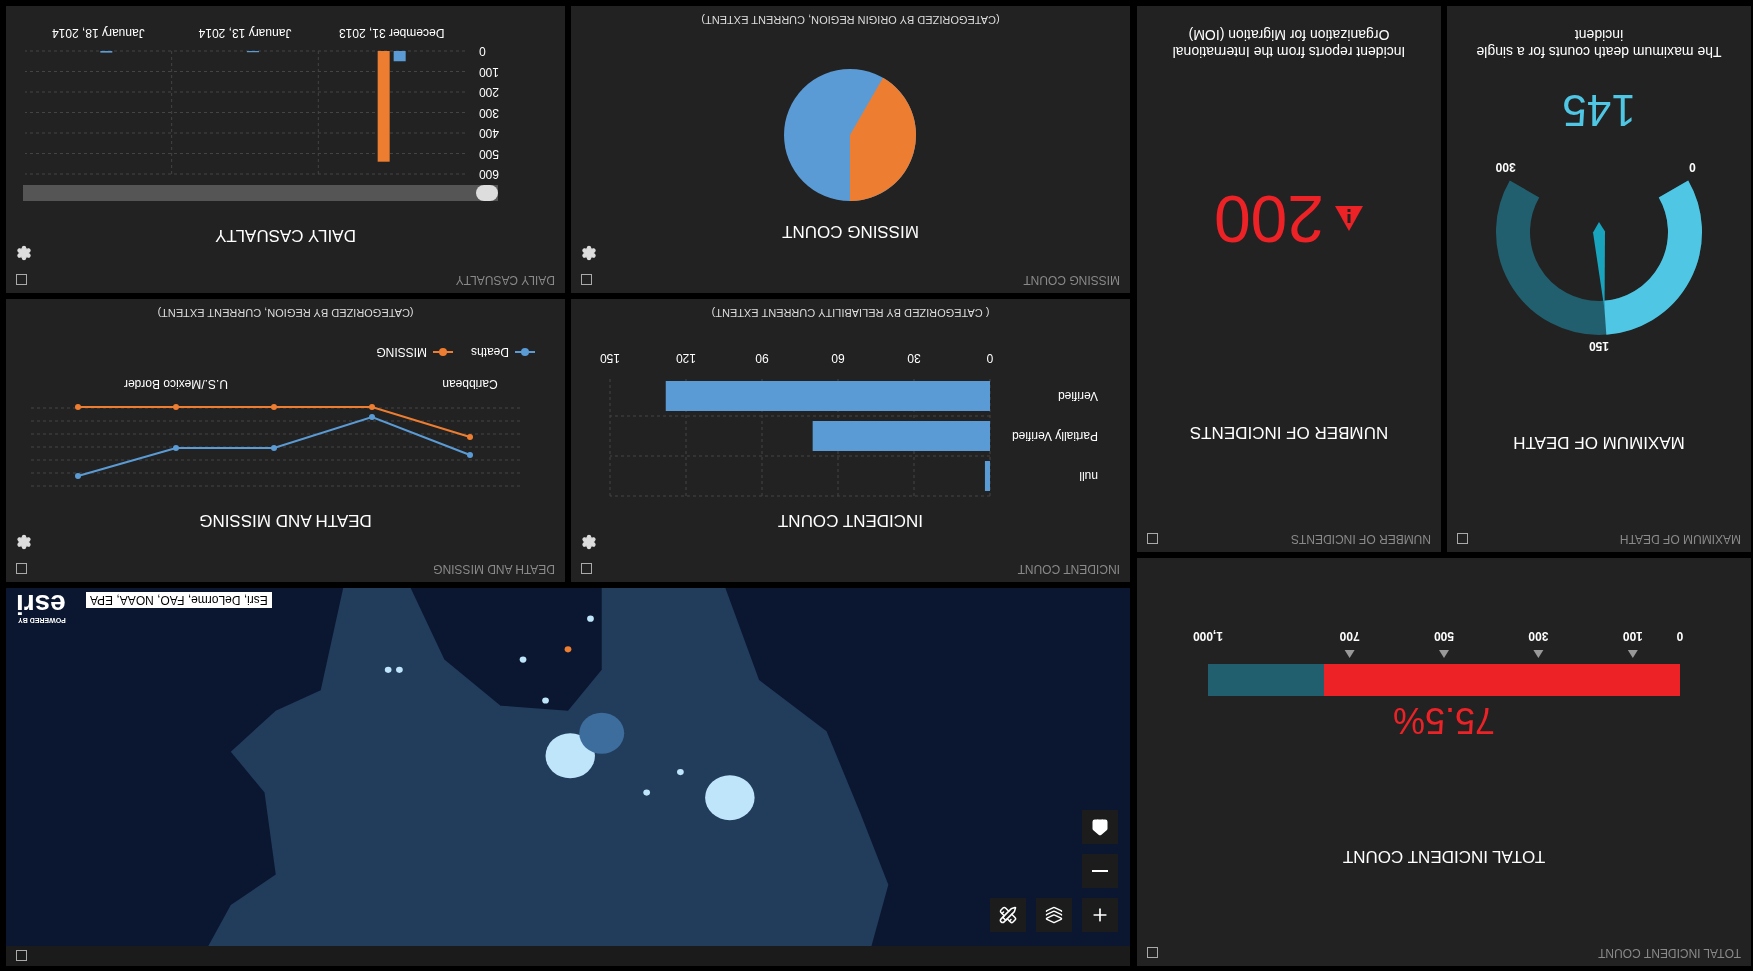 This screenshot has width=1753, height=971. What do you see at coordinates (1089, 476) in the screenshot?
I see `category-label: null` at bounding box center [1089, 476].